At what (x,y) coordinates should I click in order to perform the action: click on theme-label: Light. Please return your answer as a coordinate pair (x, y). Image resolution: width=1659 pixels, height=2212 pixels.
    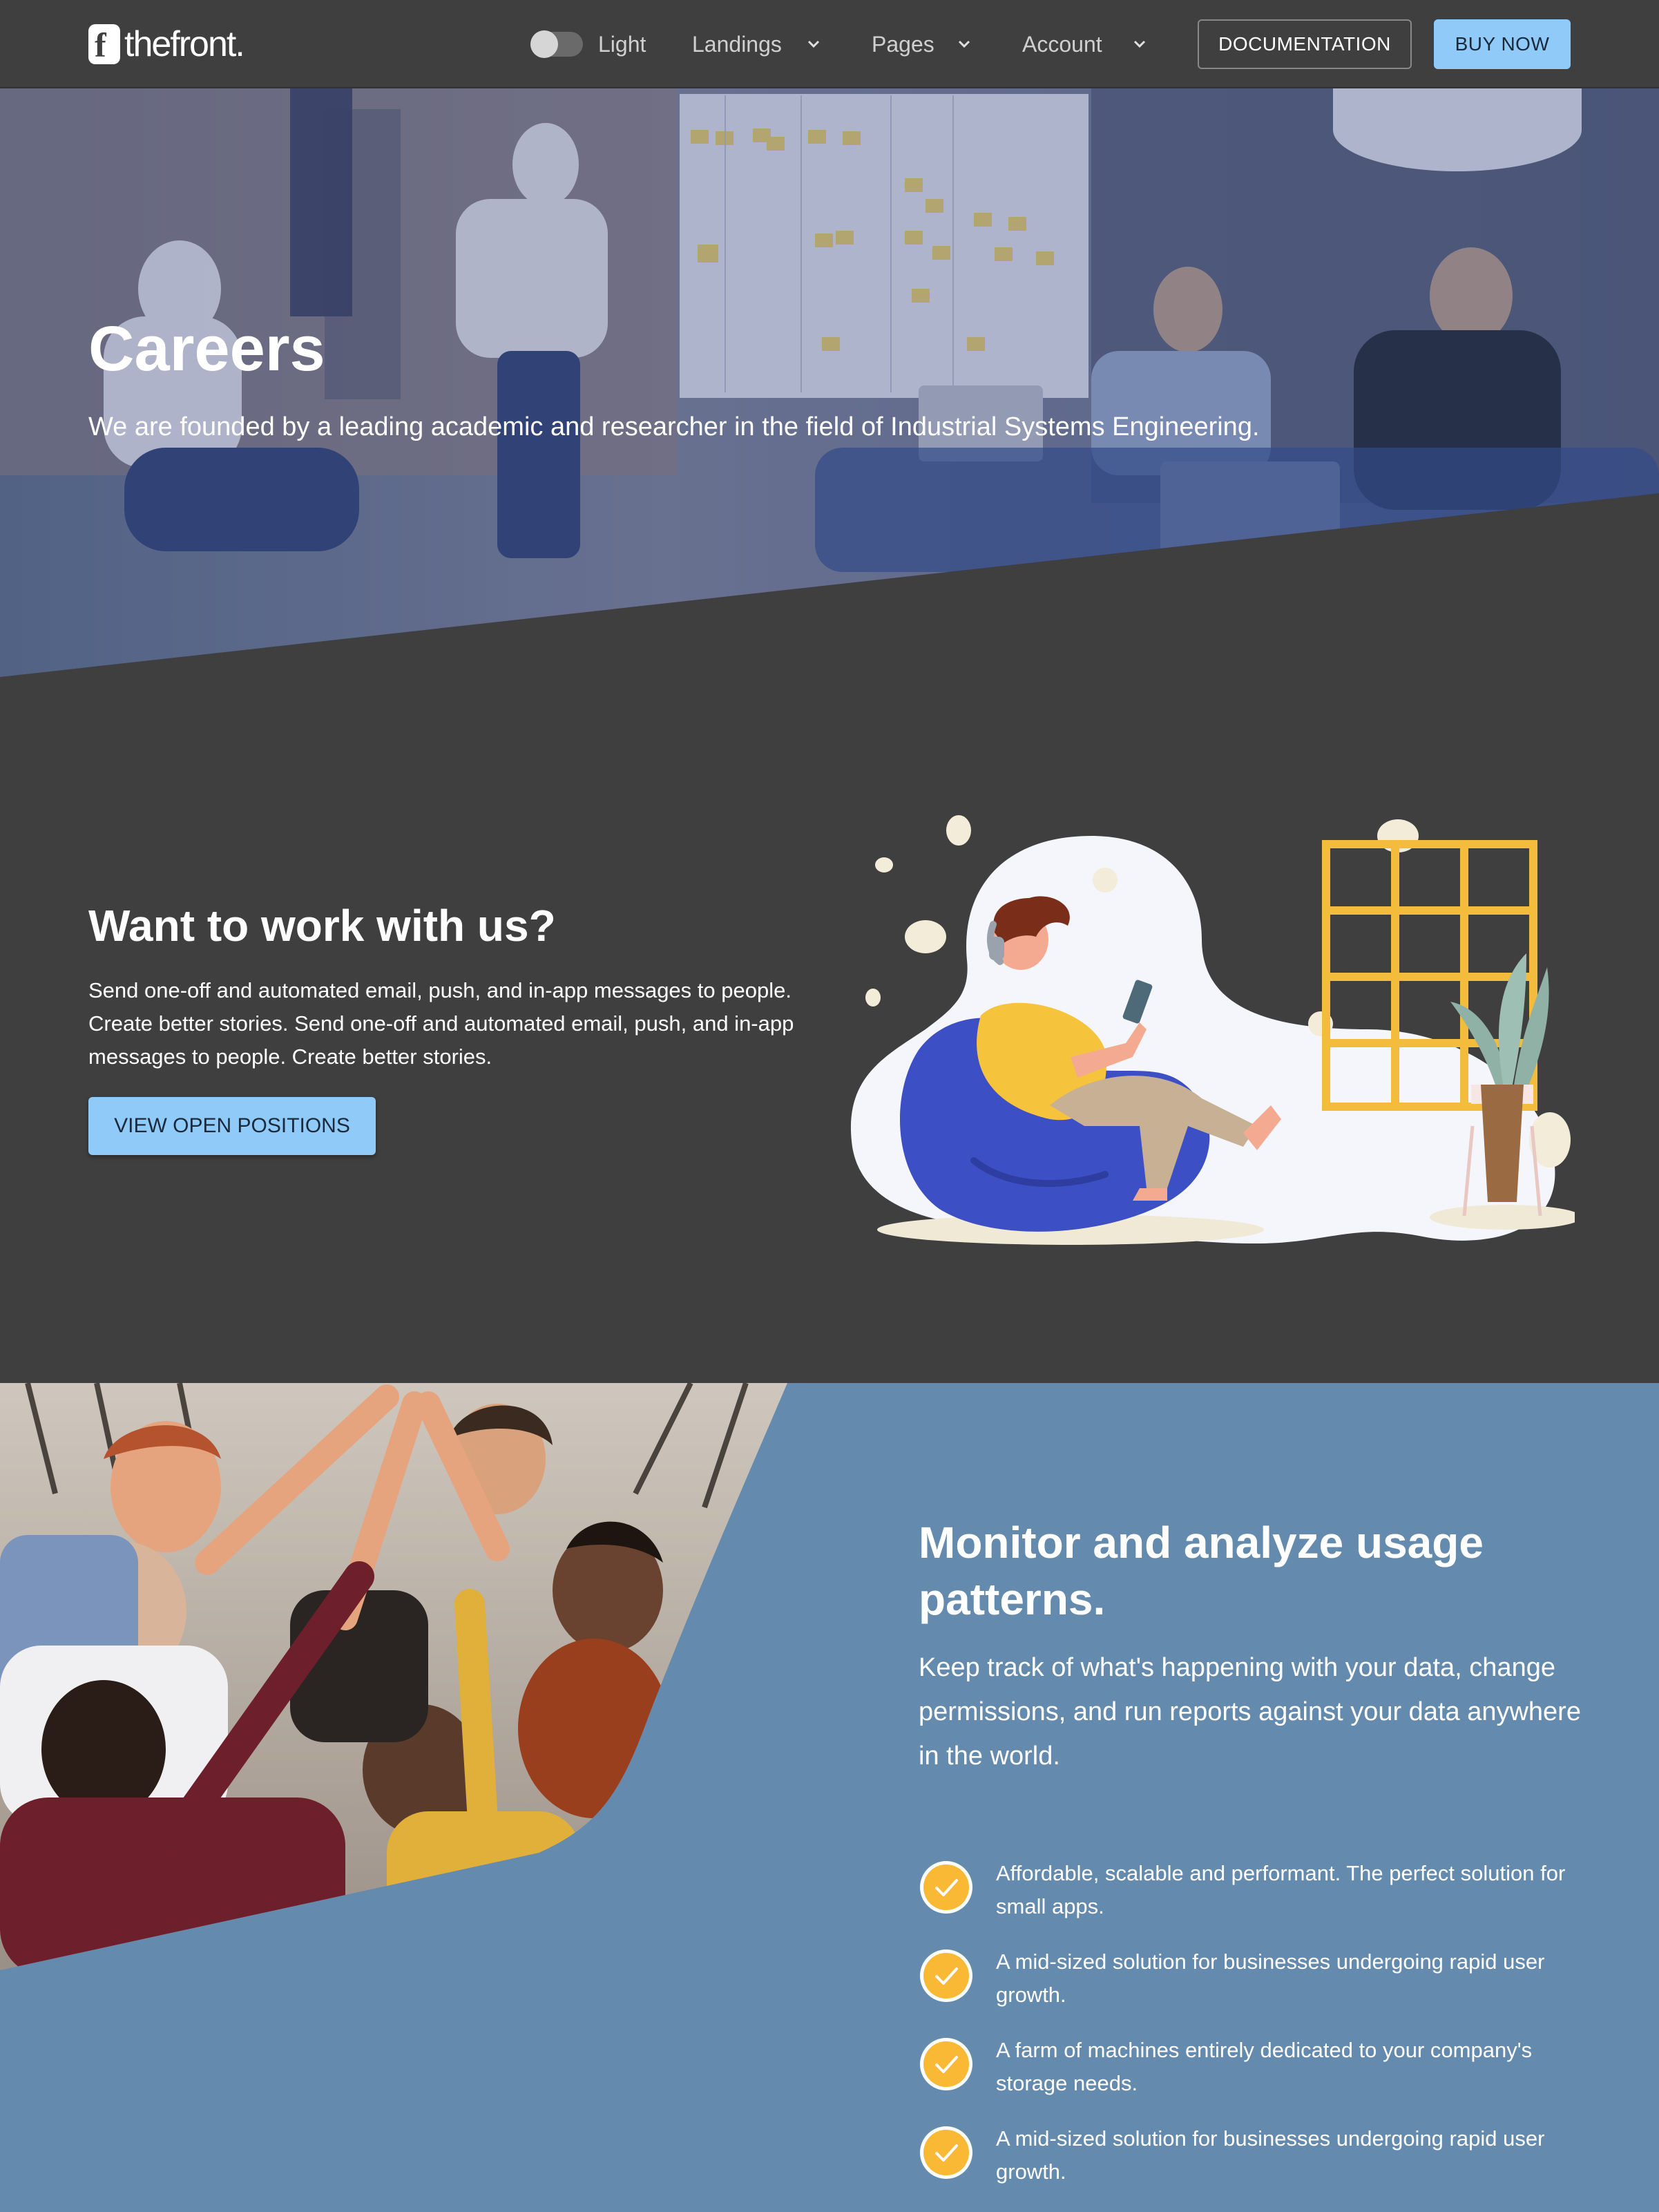
    Looking at the image, I should click on (622, 44).